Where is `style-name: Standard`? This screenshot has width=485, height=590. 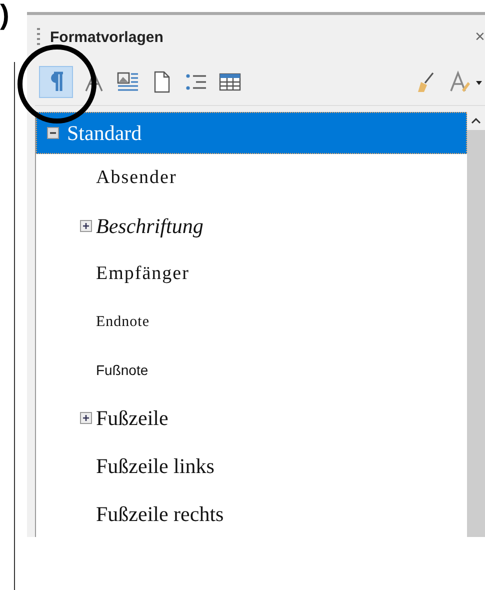
style-name: Standard is located at coordinates (104, 133).